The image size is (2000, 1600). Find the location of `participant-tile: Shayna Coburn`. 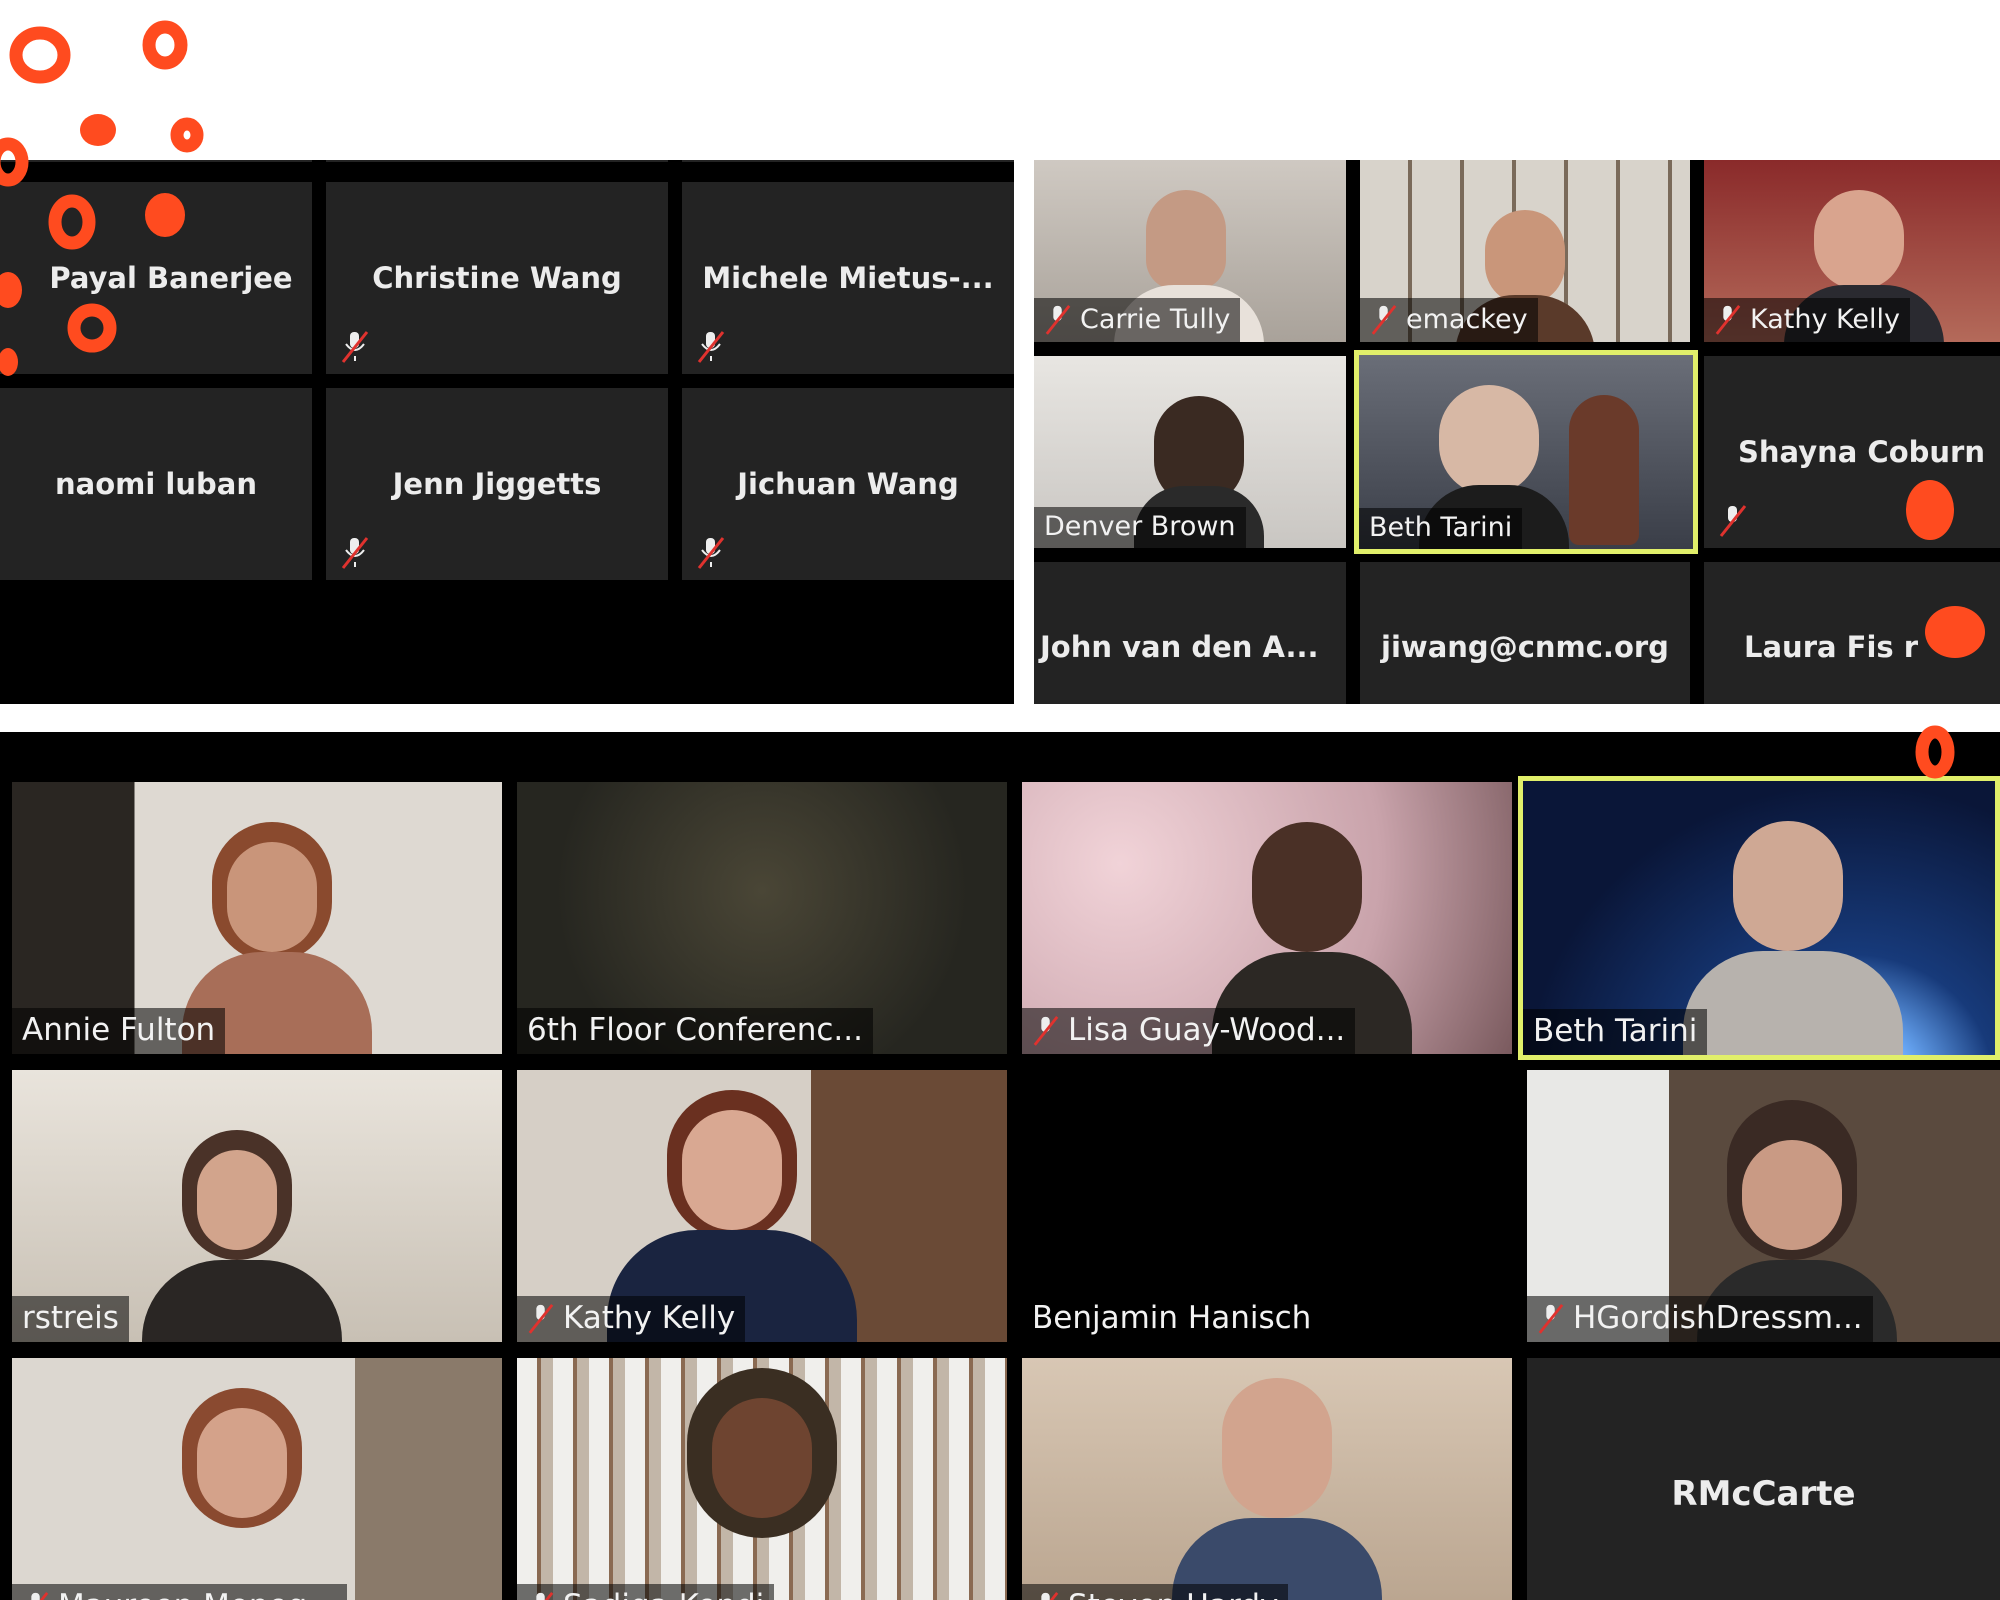

participant-tile: Shayna Coburn is located at coordinates (1852, 452).